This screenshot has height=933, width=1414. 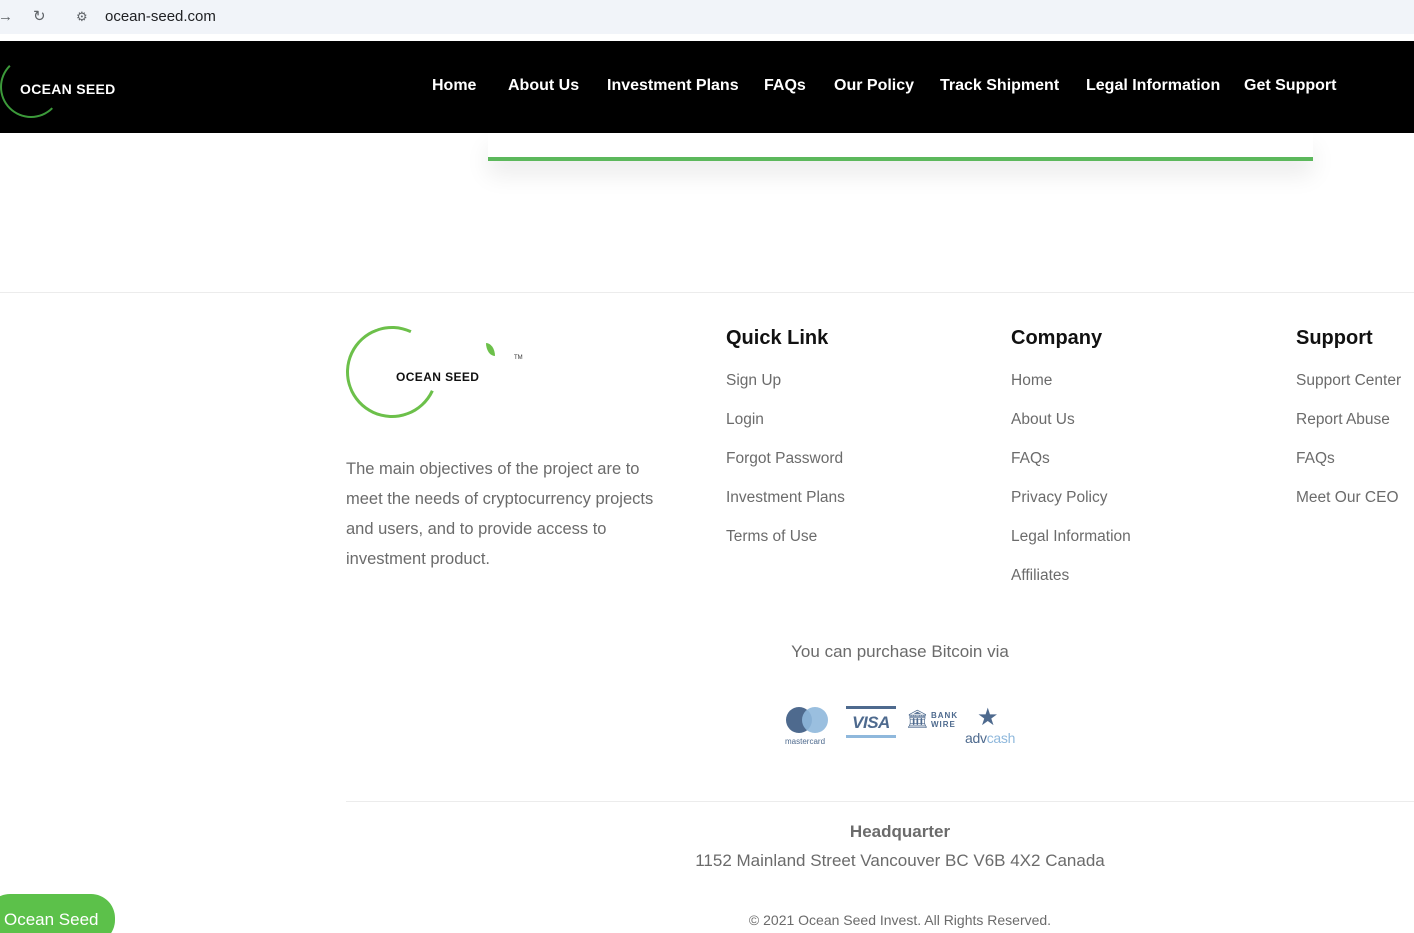 I want to click on mastercard-icon: mastercard, so click(x=810, y=727).